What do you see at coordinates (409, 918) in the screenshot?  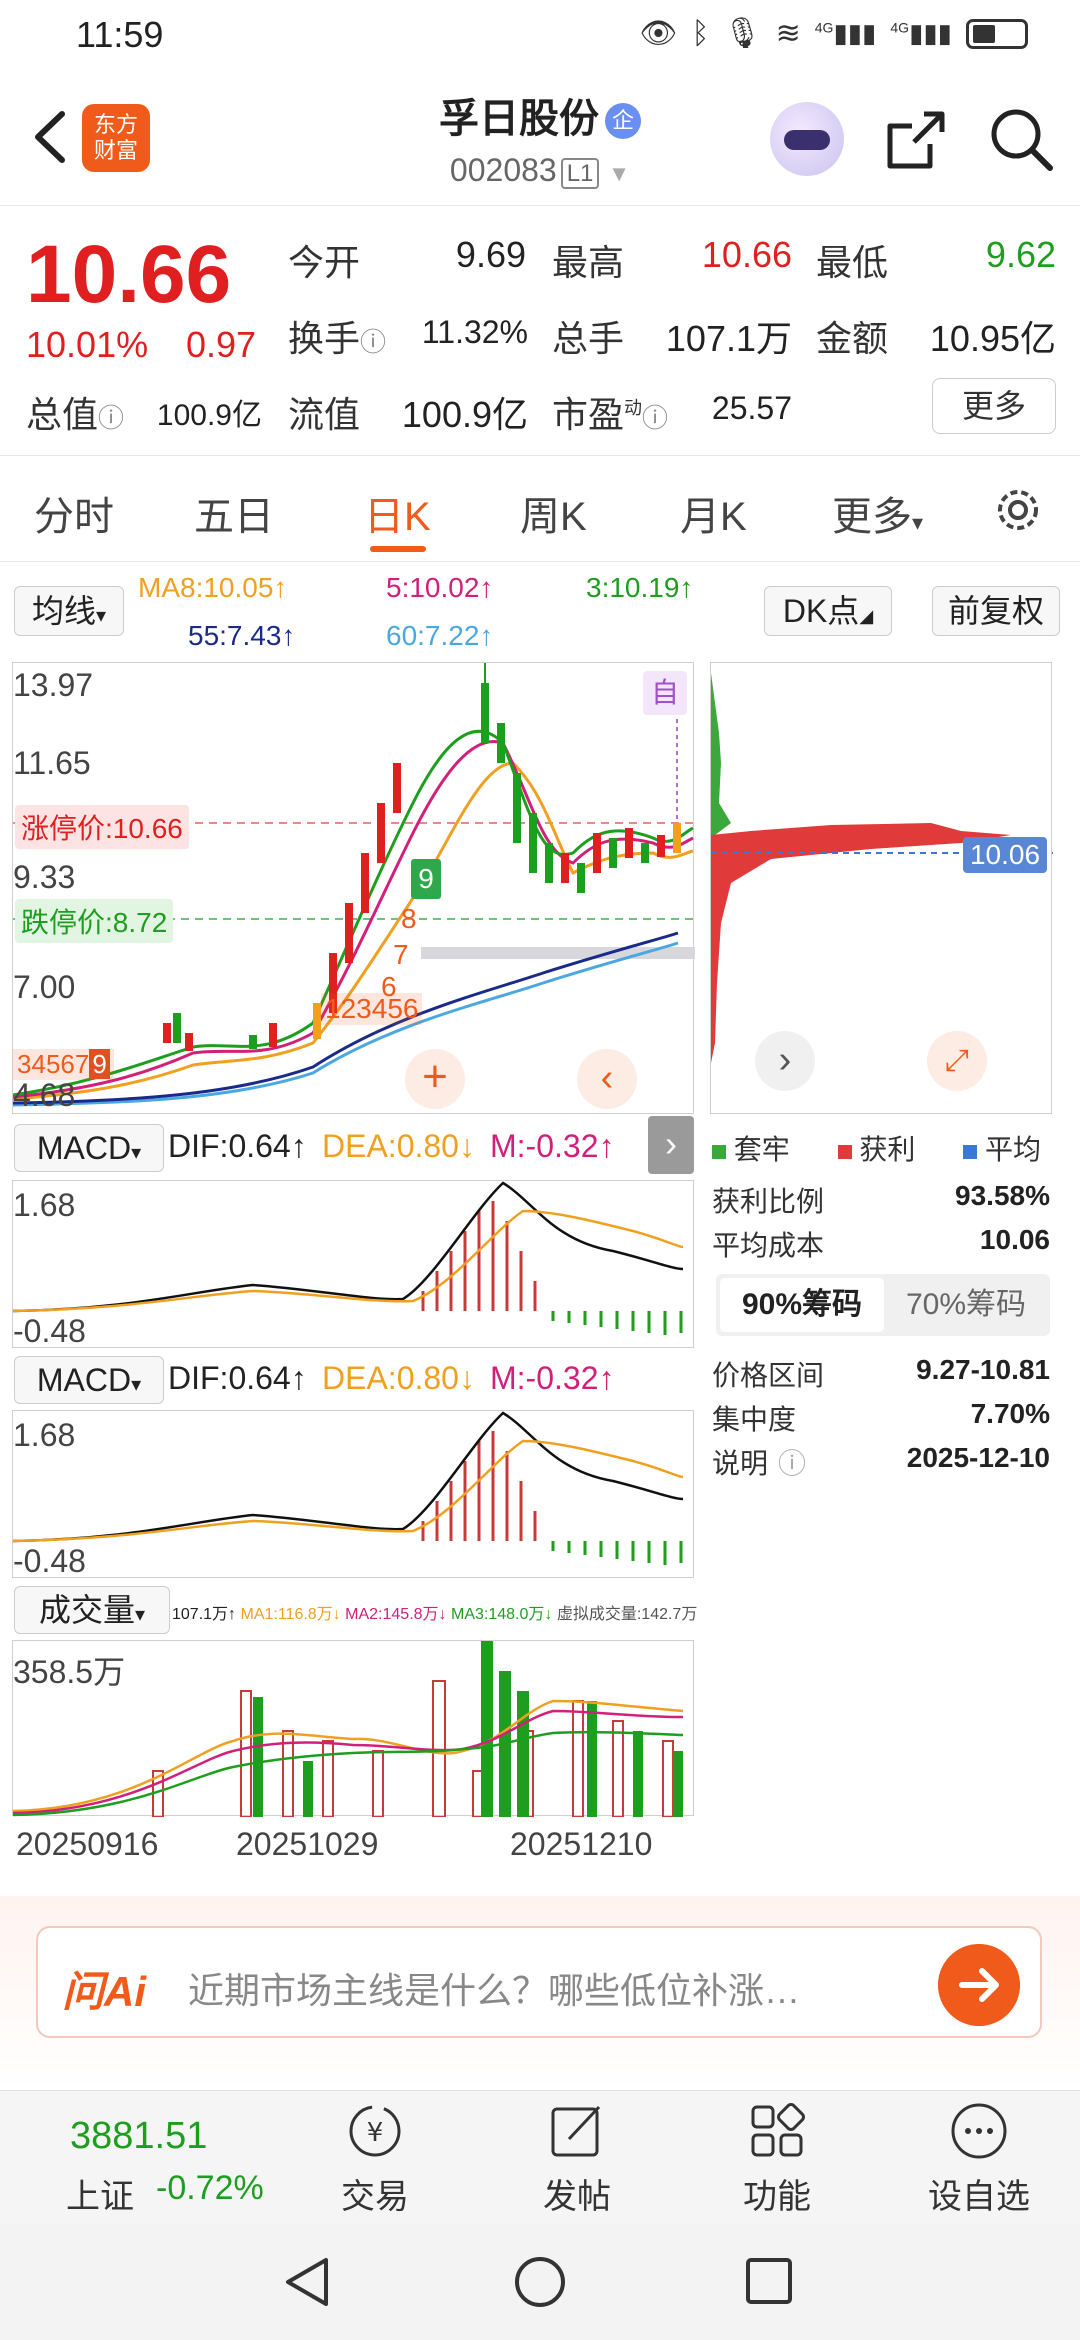 I see `count-mark-8: 8` at bounding box center [409, 918].